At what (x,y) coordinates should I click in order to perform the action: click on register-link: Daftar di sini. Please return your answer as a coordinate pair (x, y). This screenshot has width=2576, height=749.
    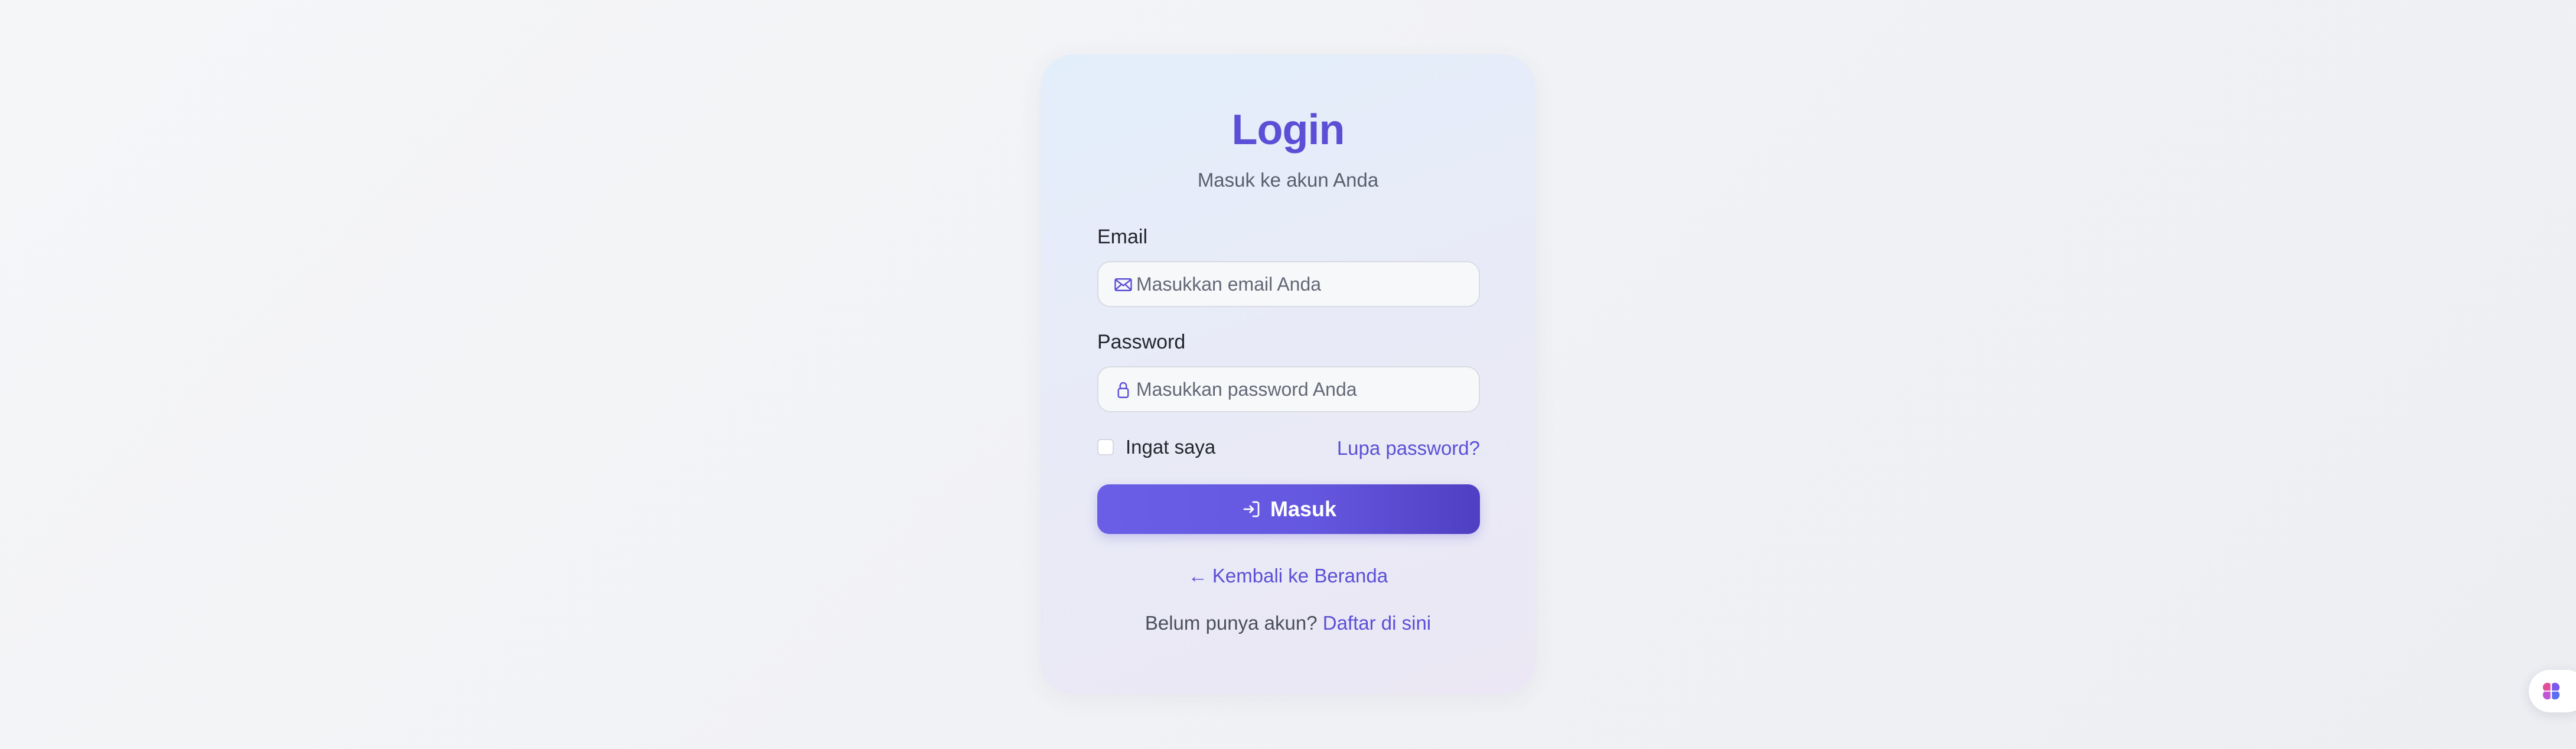
    Looking at the image, I should click on (1377, 623).